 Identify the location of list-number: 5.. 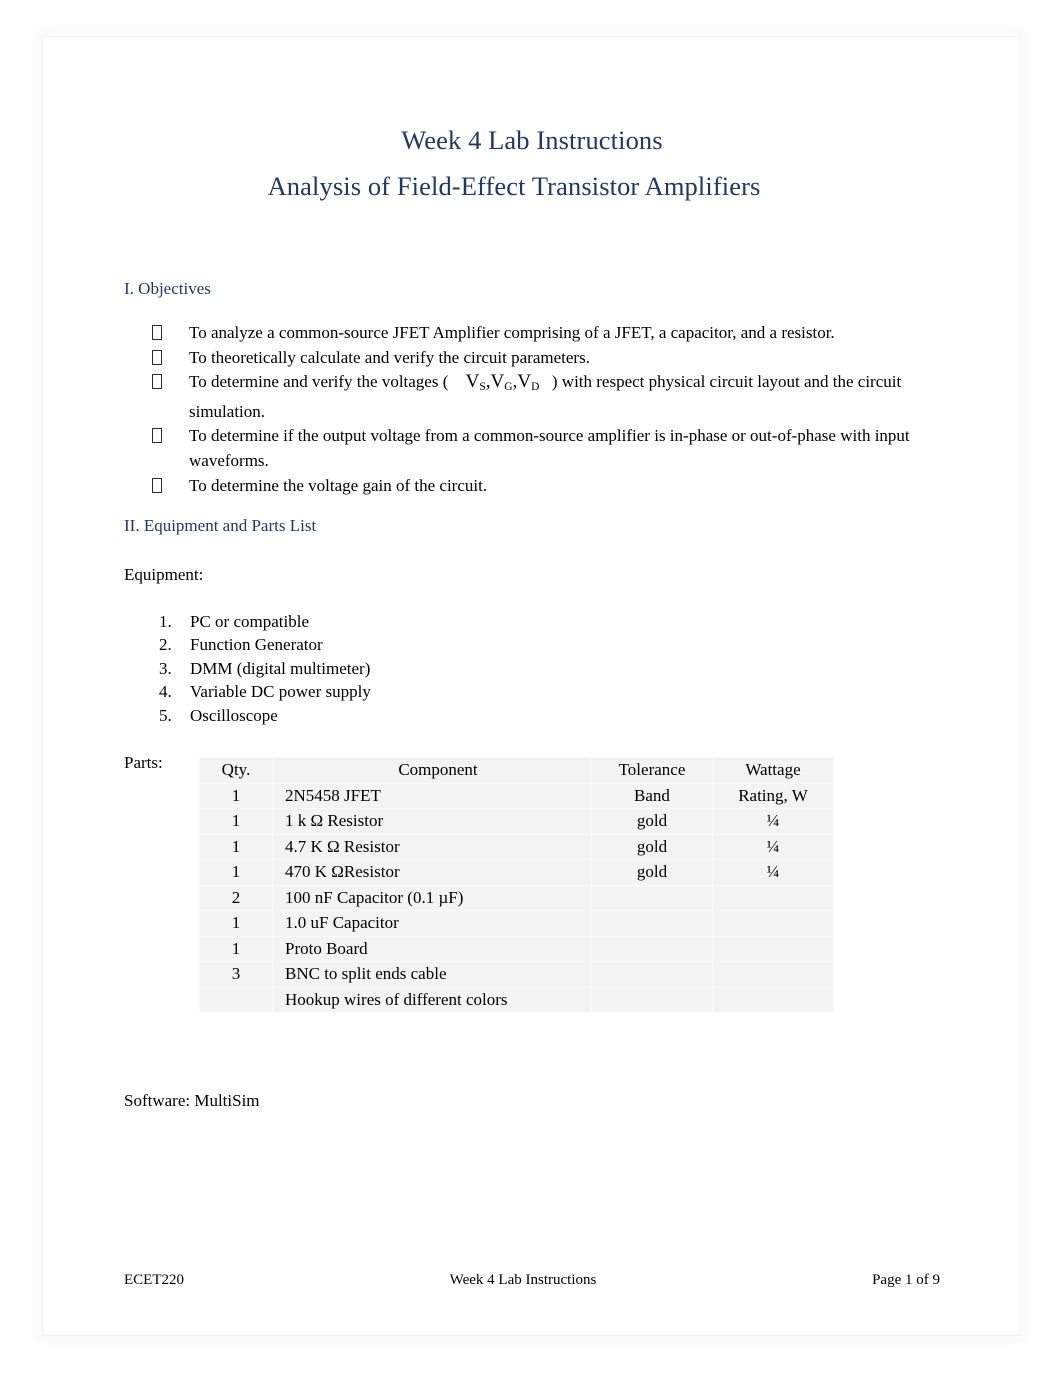
(165, 715).